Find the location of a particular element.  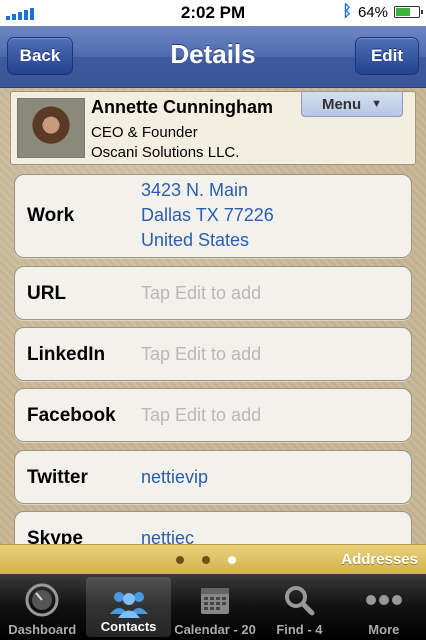

status-time: 2:02 PM is located at coordinates (213, 12).